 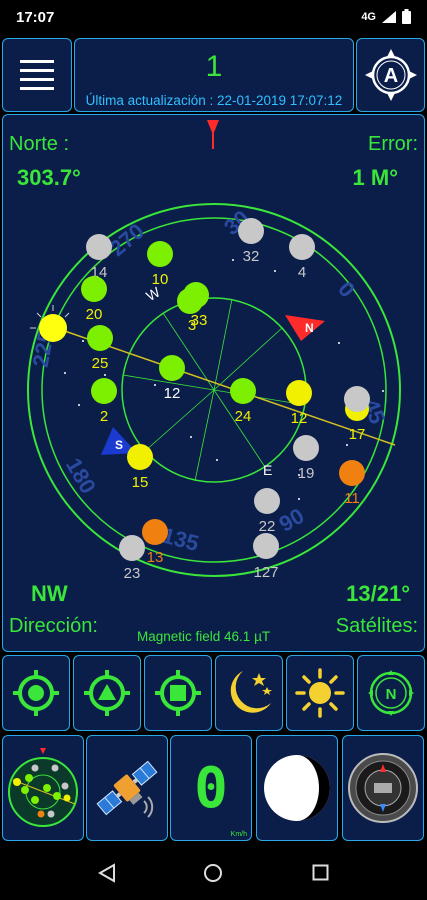 I want to click on status-icons: 4G, so click(x=386, y=16).